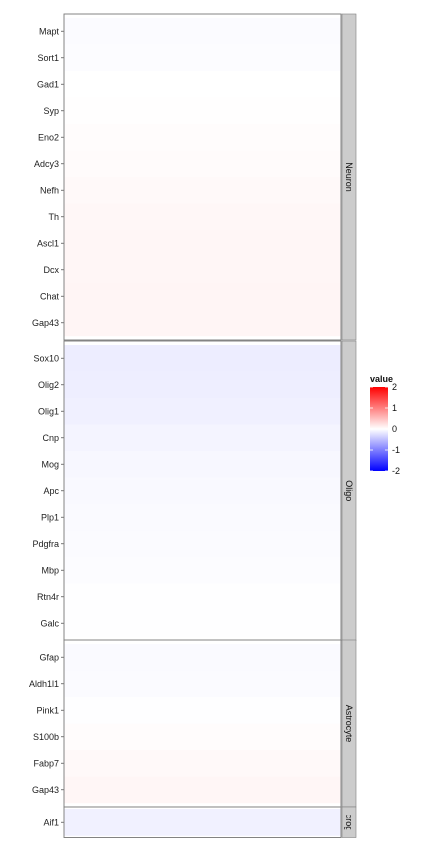  I want to click on facet-strip-label: Oligo, so click(349, 490).